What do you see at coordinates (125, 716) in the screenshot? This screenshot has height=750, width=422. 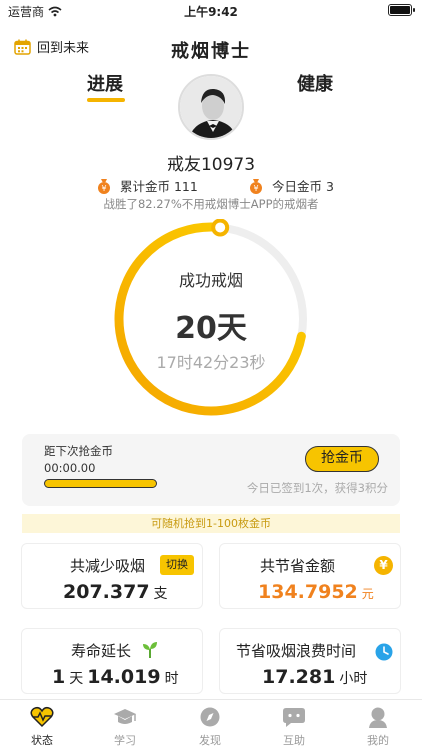 I see `graduation-cap-icon` at bounding box center [125, 716].